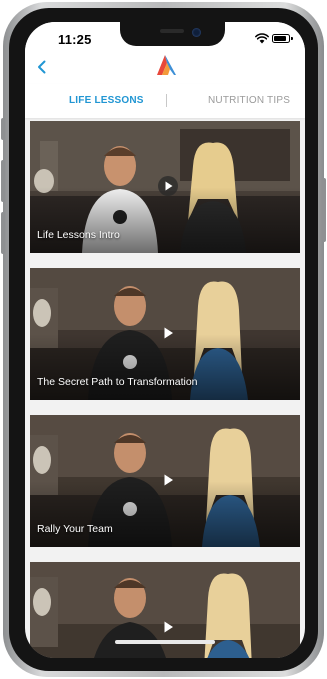 Image resolution: width=327 pixels, height=679 pixels. What do you see at coordinates (196, 32) in the screenshot?
I see `front-camera` at bounding box center [196, 32].